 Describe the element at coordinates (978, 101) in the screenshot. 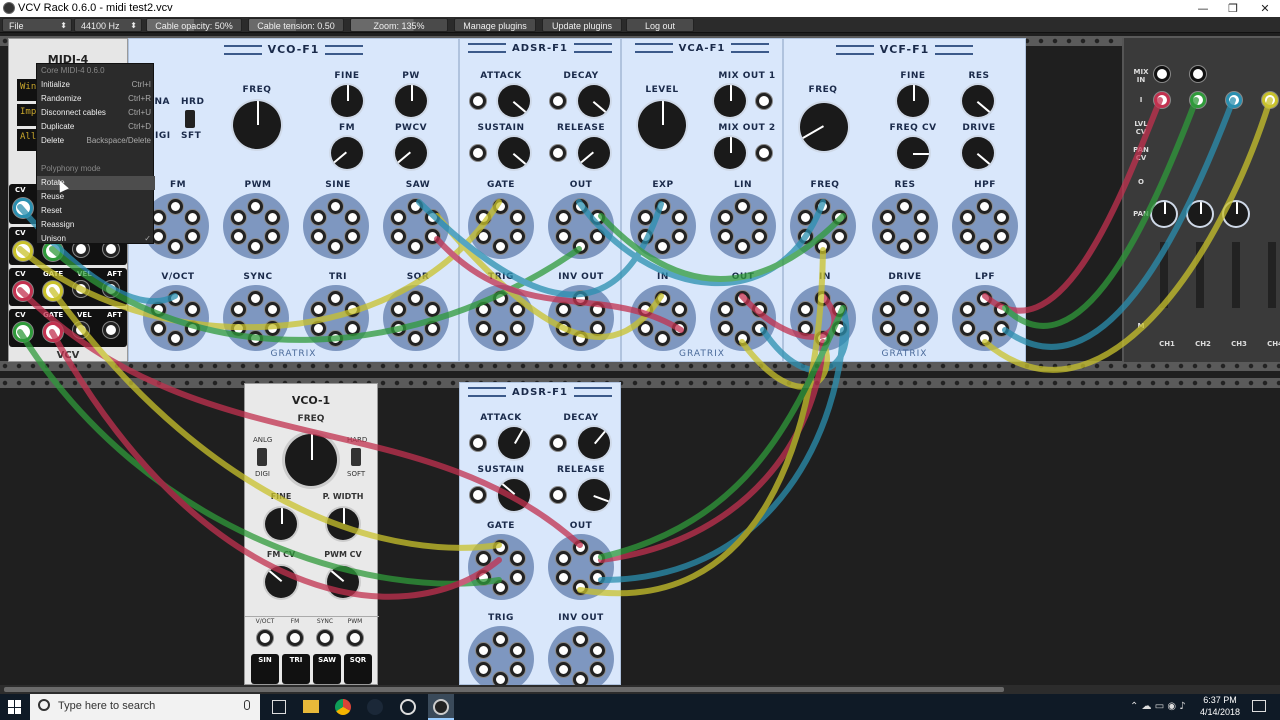

I see `res-knob` at that location.